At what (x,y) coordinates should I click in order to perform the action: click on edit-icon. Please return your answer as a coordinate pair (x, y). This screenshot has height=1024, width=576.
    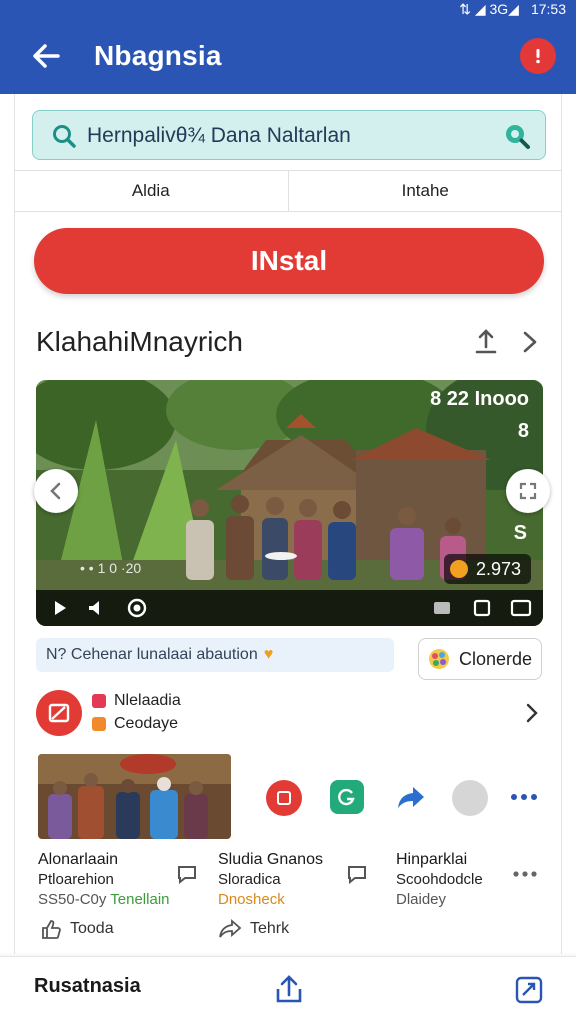
    Looking at the image, I should click on (529, 990).